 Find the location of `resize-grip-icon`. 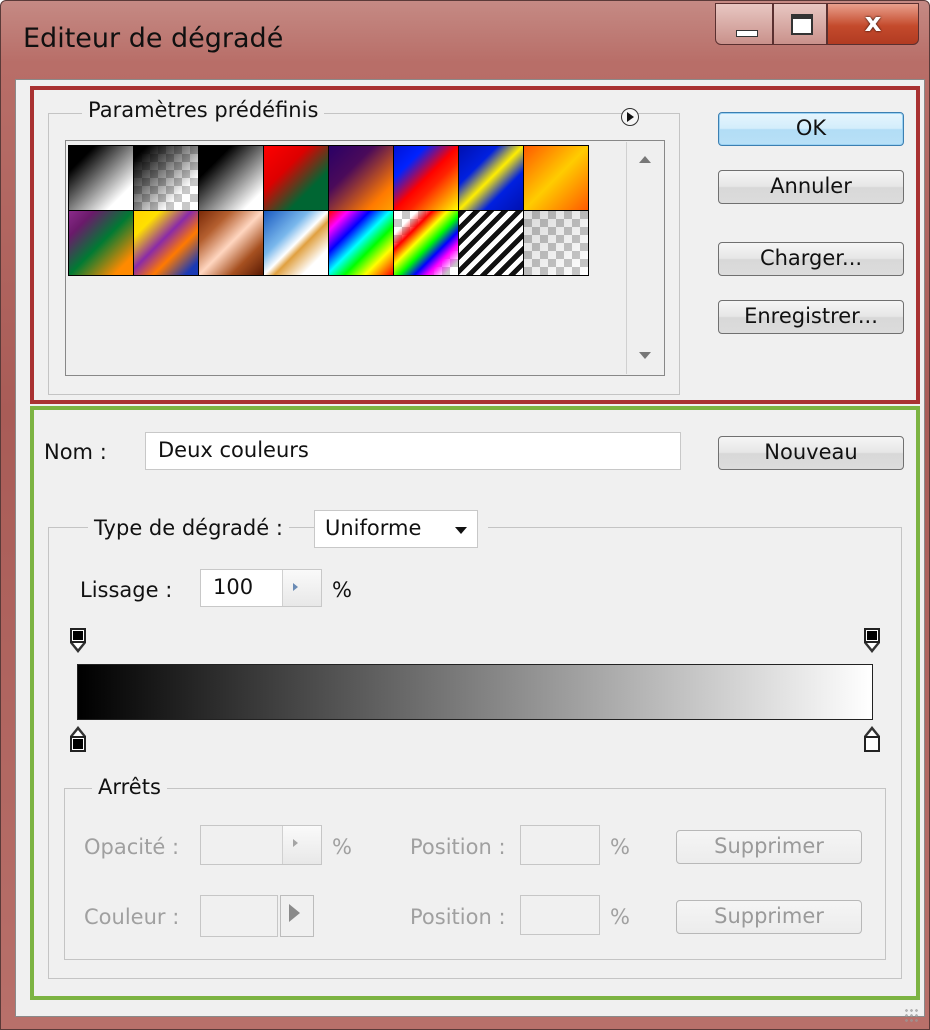

resize-grip-icon is located at coordinates (912, 1016).